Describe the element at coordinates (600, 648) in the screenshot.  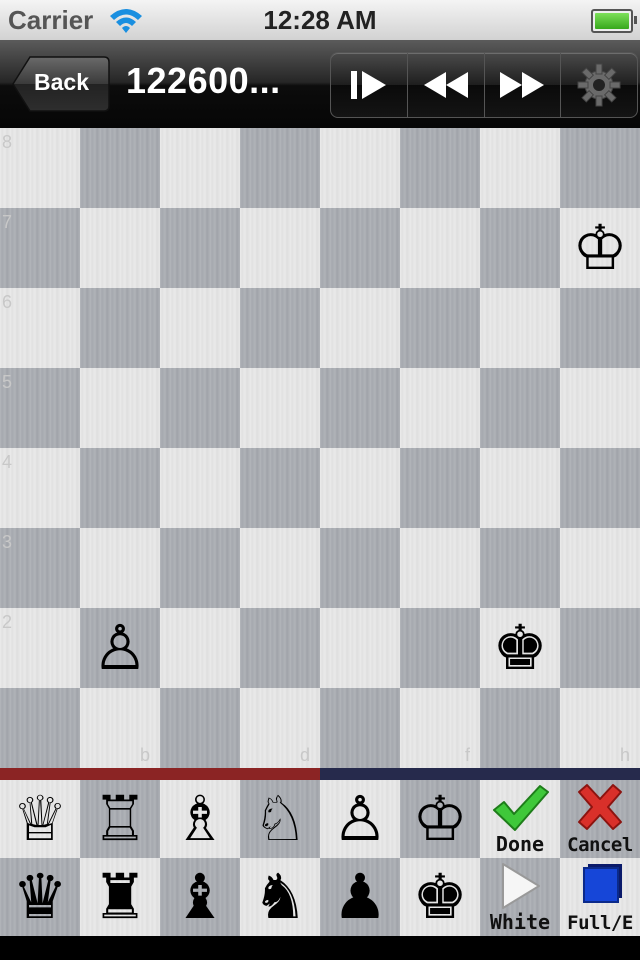
I see `square-h2` at that location.